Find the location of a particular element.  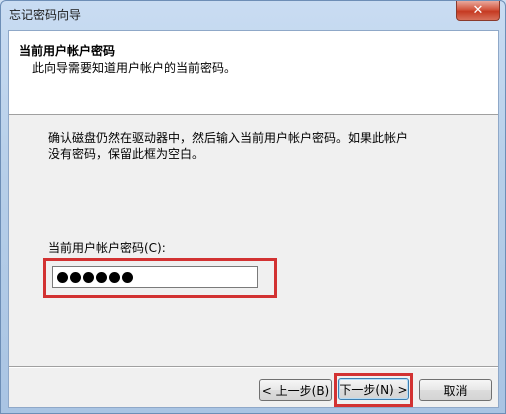

window-title: 忘记密码向导 is located at coordinates (45, 15).